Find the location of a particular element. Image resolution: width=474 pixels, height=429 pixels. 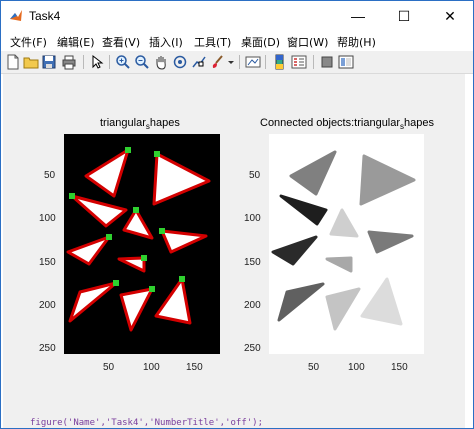

menu-help: 帮助(H) is located at coordinates (356, 42).